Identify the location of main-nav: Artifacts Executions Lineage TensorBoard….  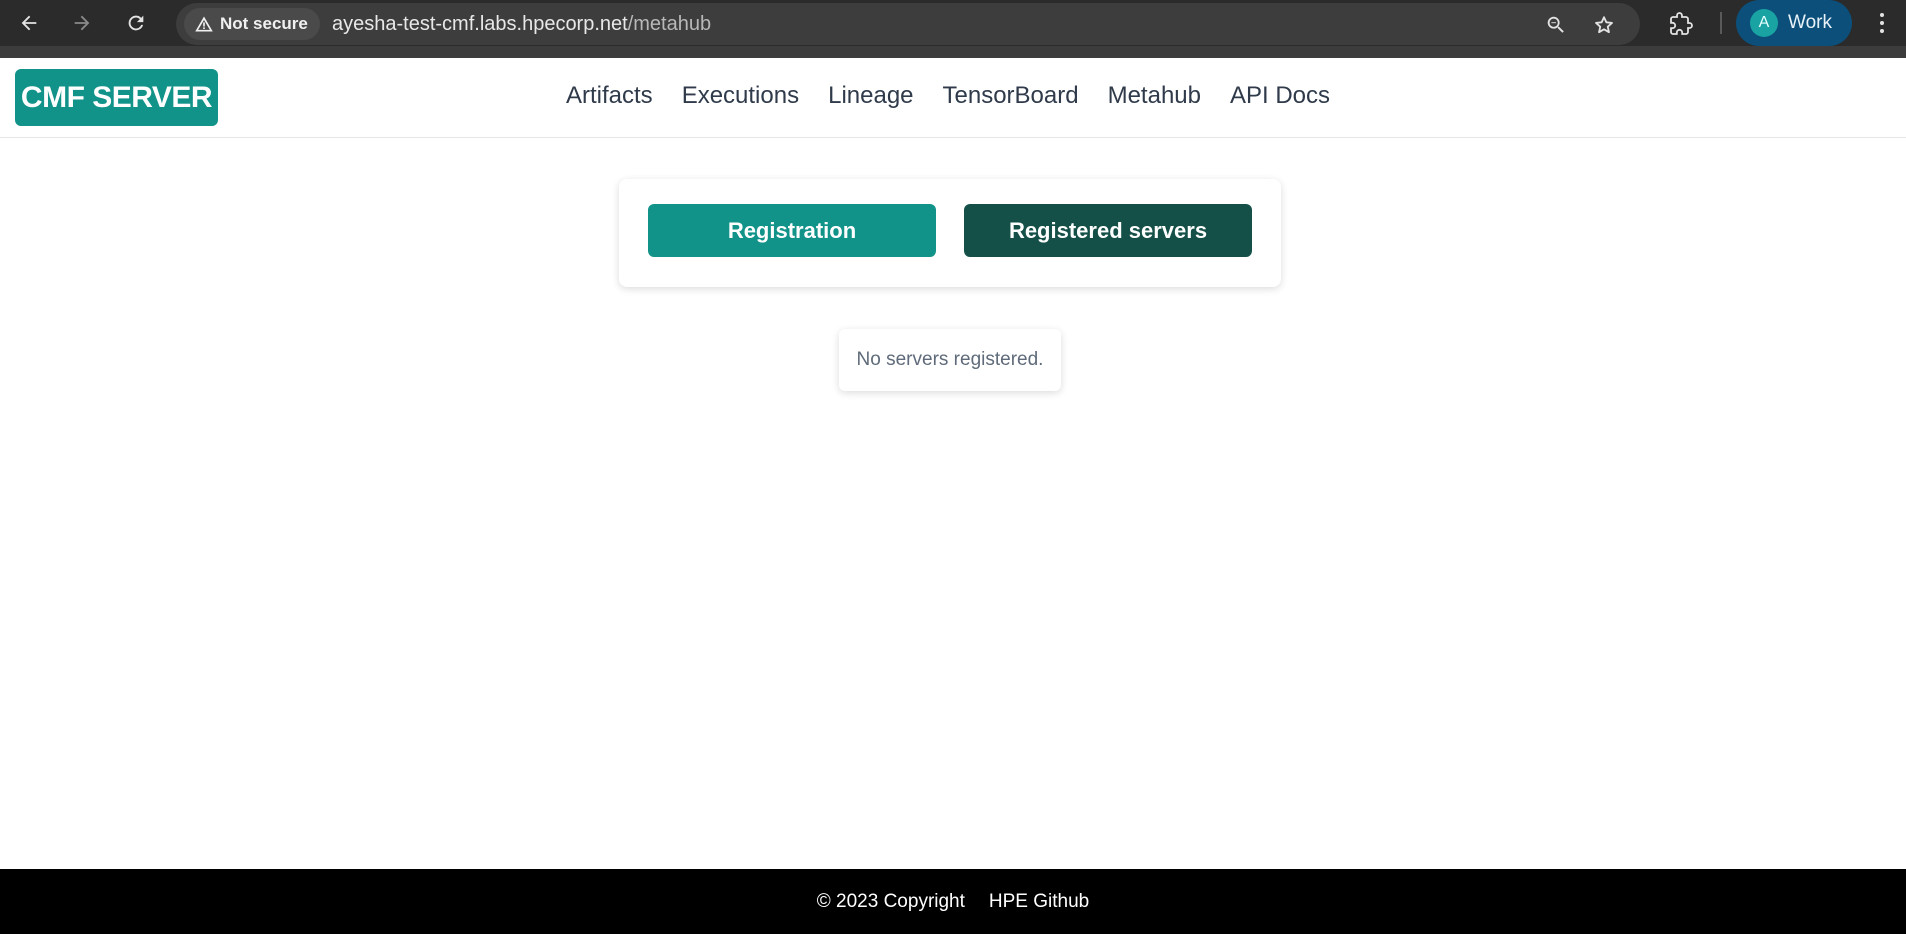
(948, 96).